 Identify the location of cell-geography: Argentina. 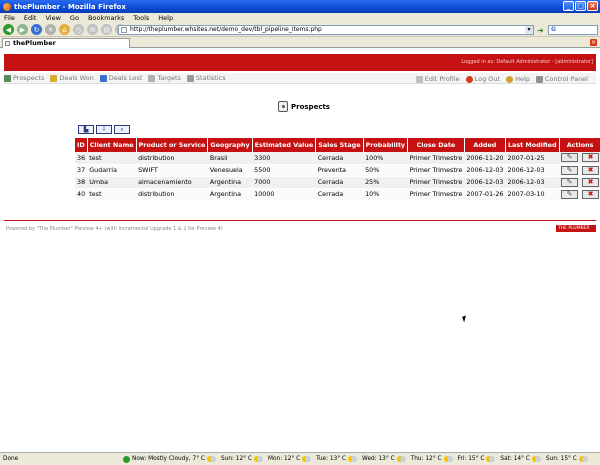
(230, 182).